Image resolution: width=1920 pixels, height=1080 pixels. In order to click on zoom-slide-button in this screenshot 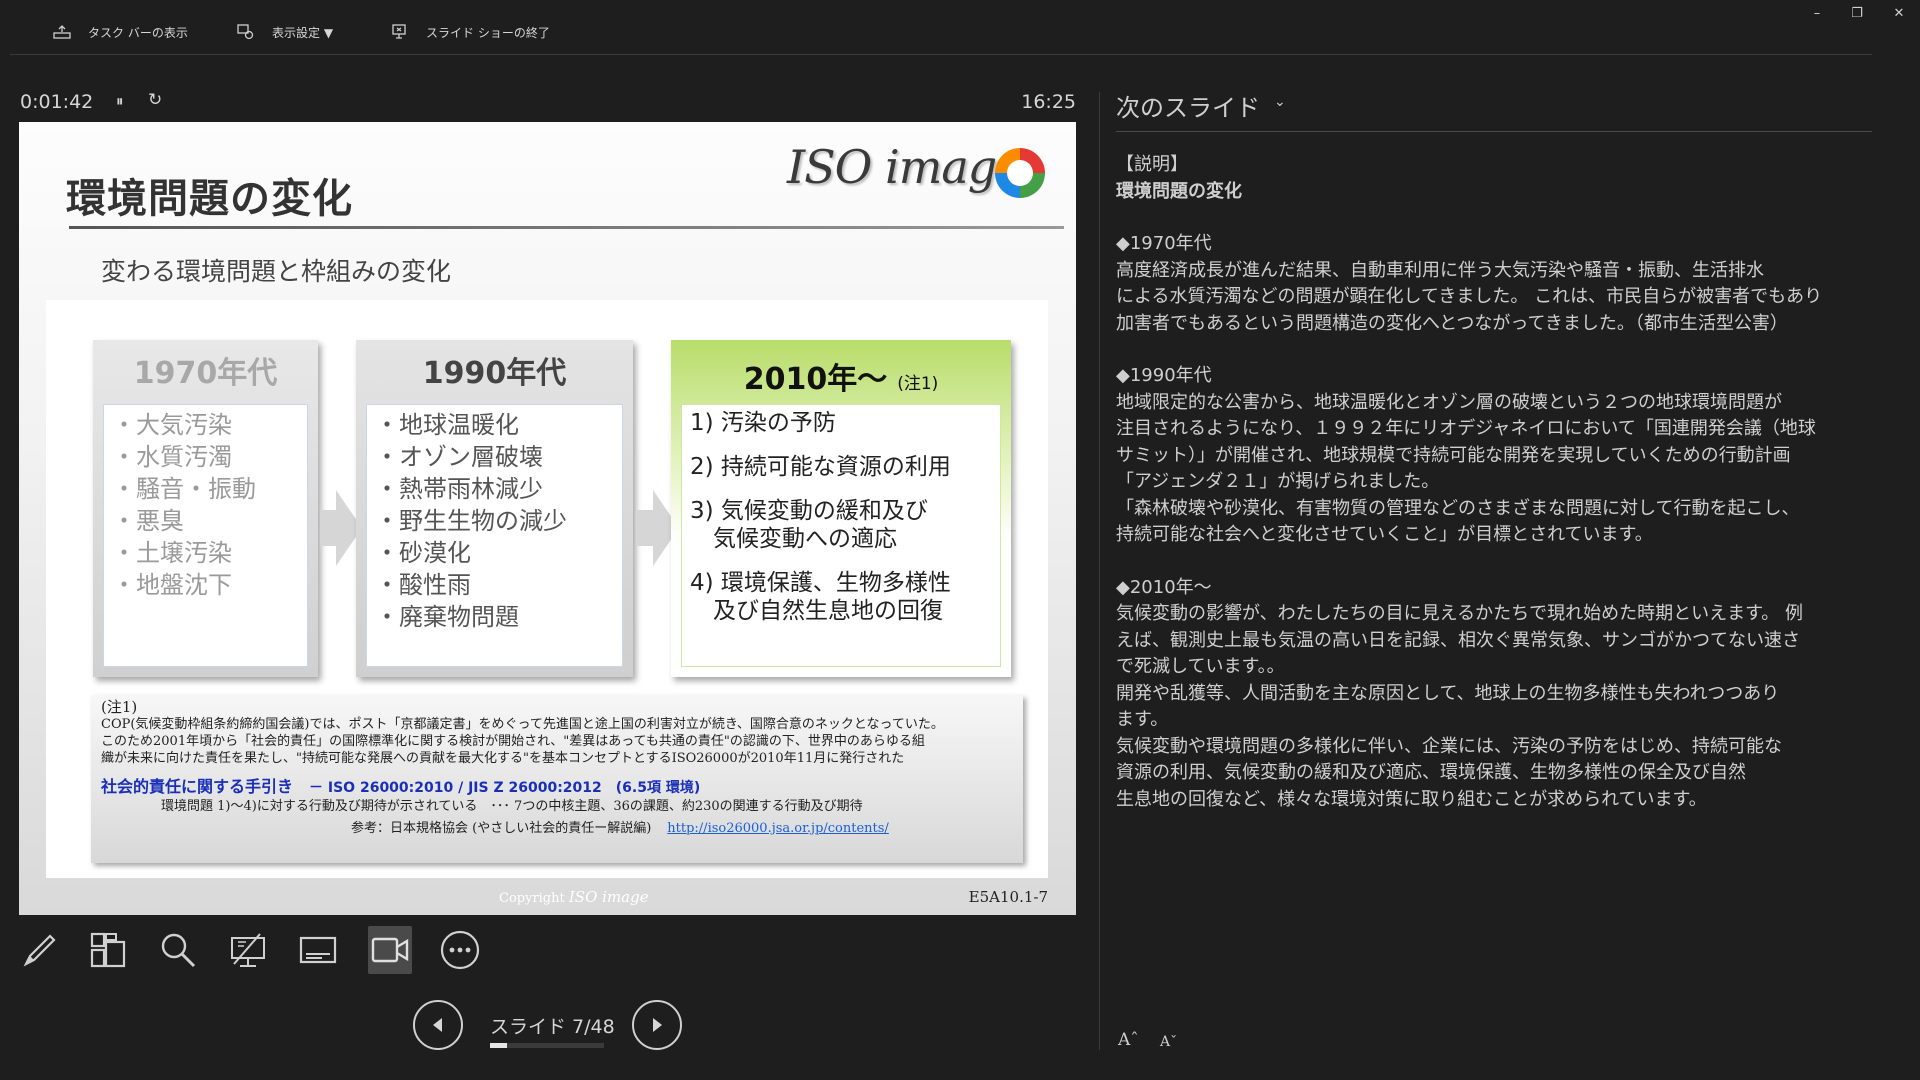, I will do `click(178, 950)`.